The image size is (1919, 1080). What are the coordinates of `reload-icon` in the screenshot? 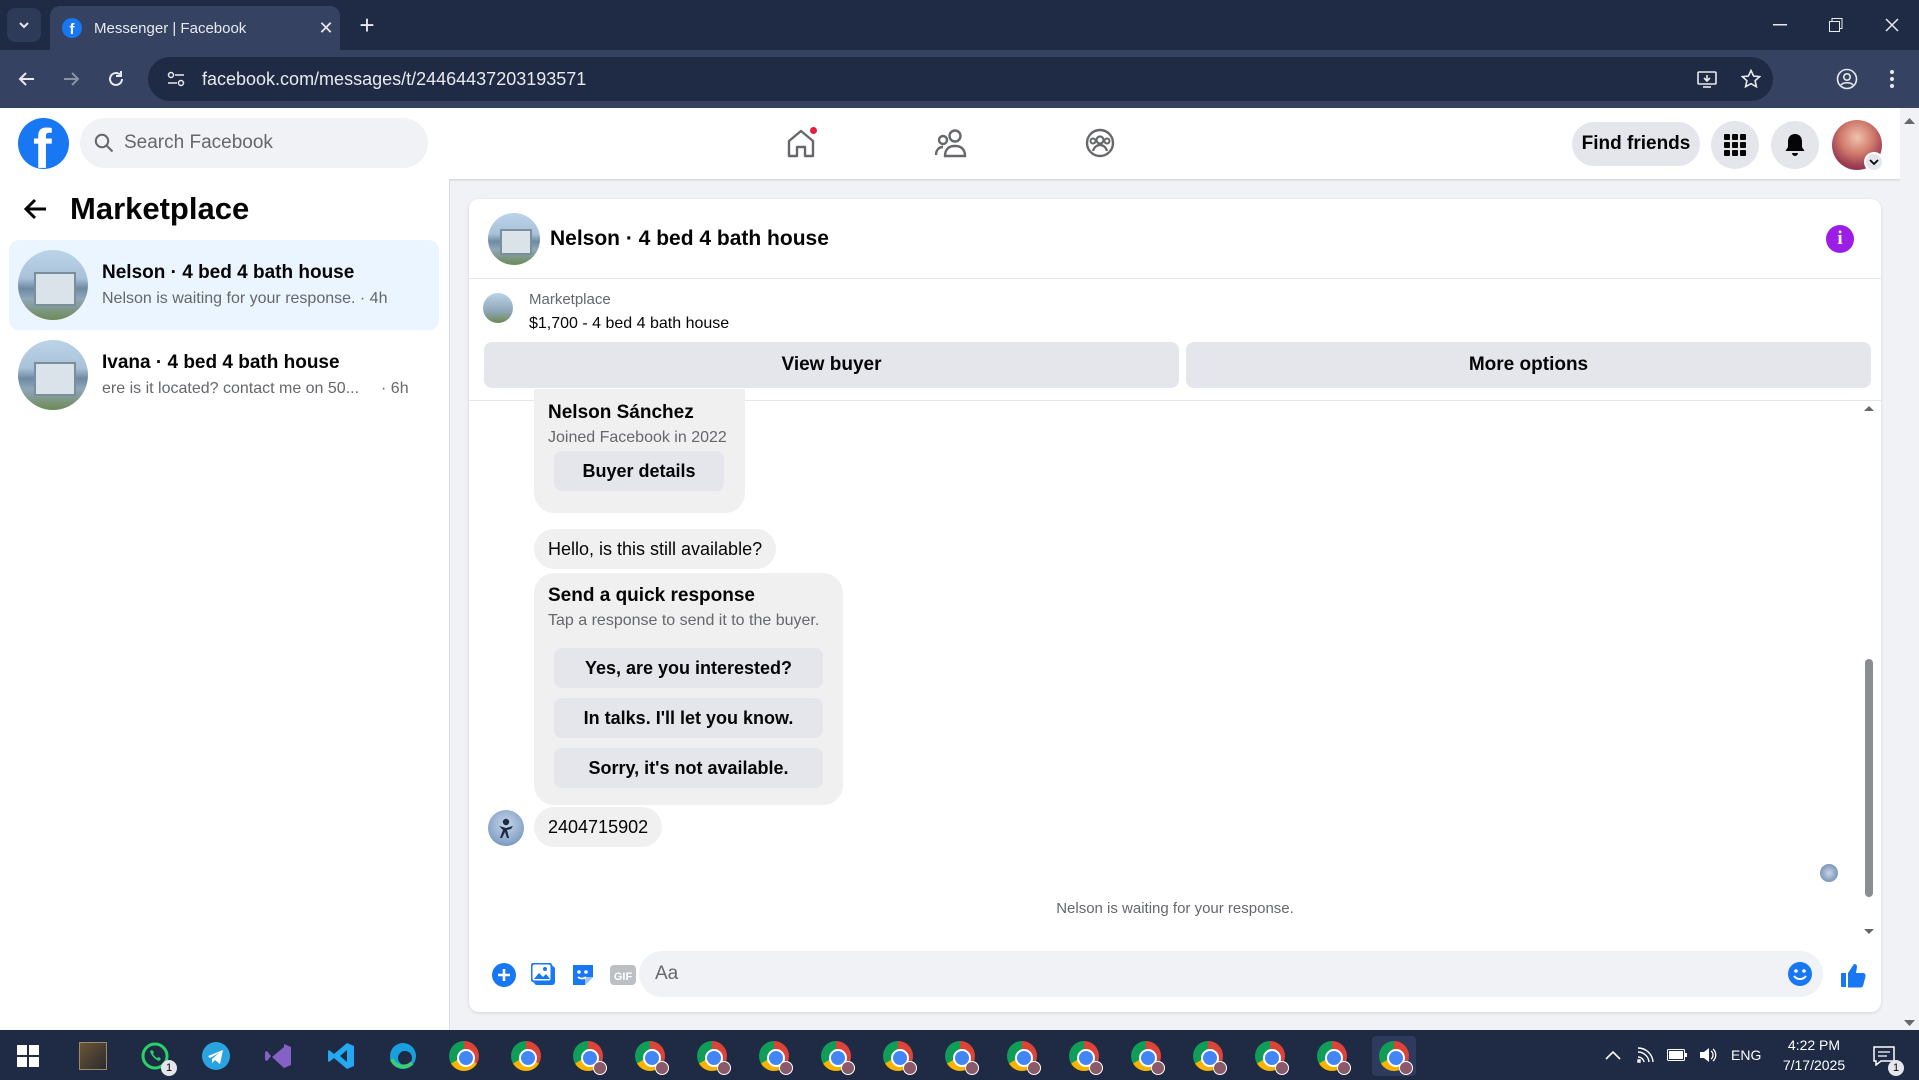 It's located at (116, 79).